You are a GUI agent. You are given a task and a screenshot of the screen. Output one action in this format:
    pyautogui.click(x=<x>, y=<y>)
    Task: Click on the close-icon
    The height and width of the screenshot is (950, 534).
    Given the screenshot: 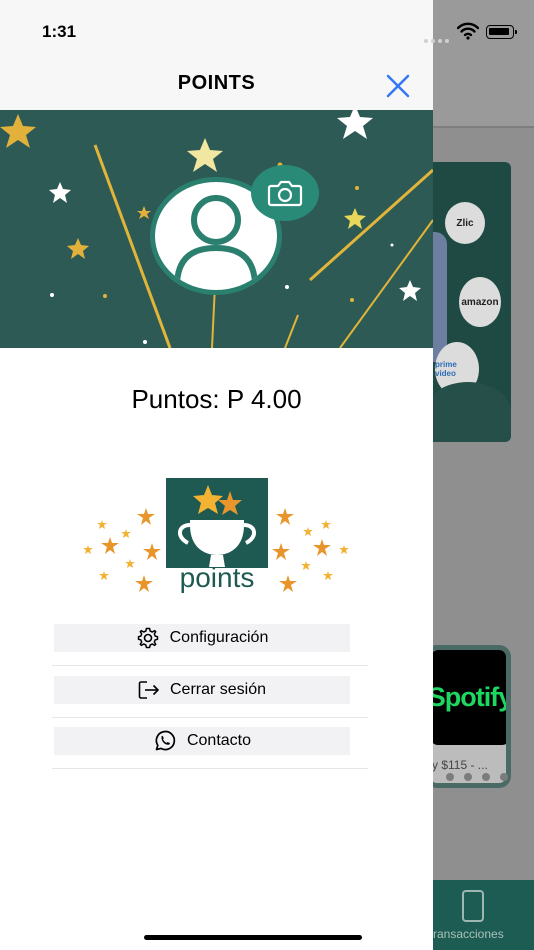 What is the action you would take?
    pyautogui.click(x=398, y=86)
    